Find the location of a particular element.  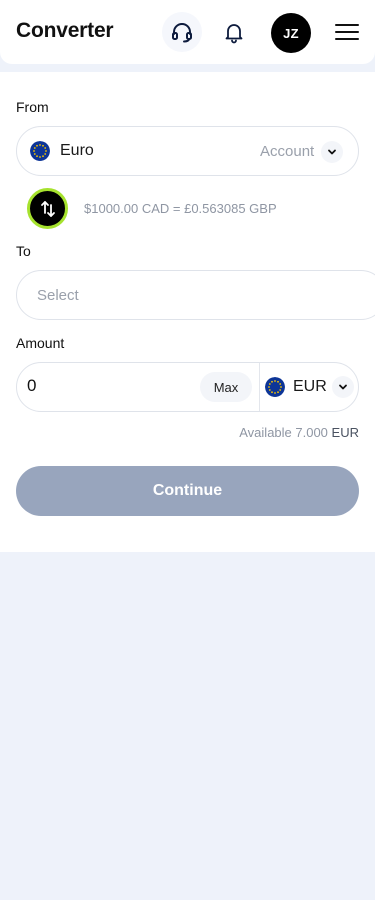

headset-icon is located at coordinates (182, 33).